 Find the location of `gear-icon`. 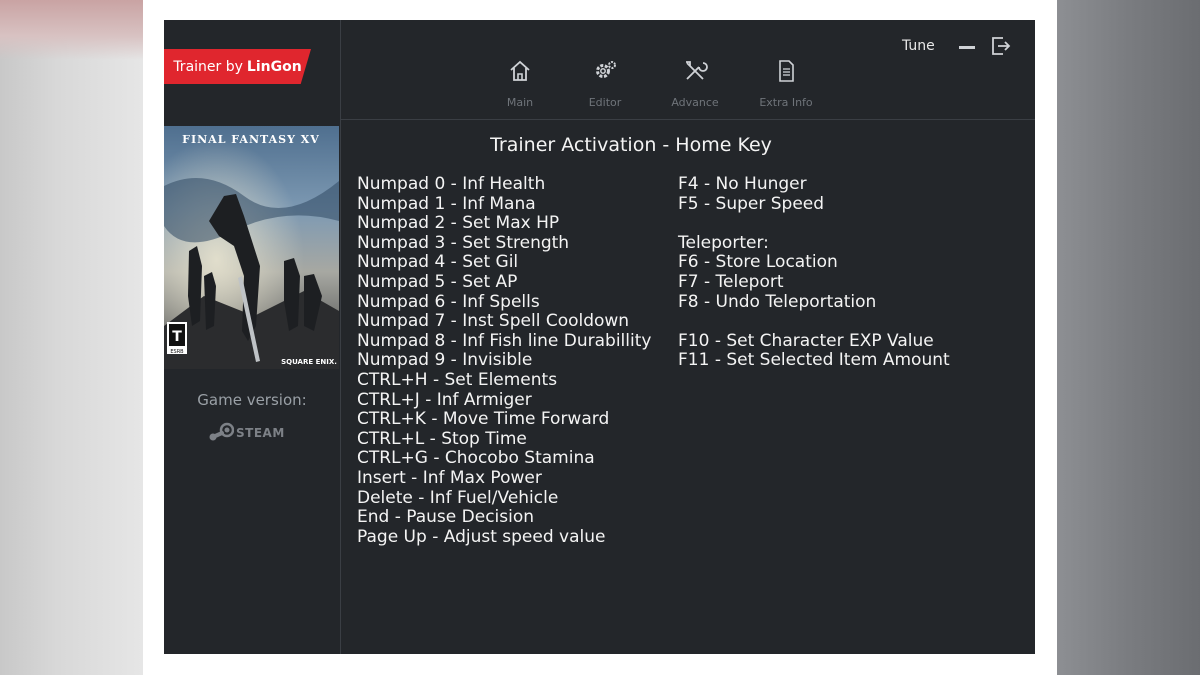

gear-icon is located at coordinates (606, 69).